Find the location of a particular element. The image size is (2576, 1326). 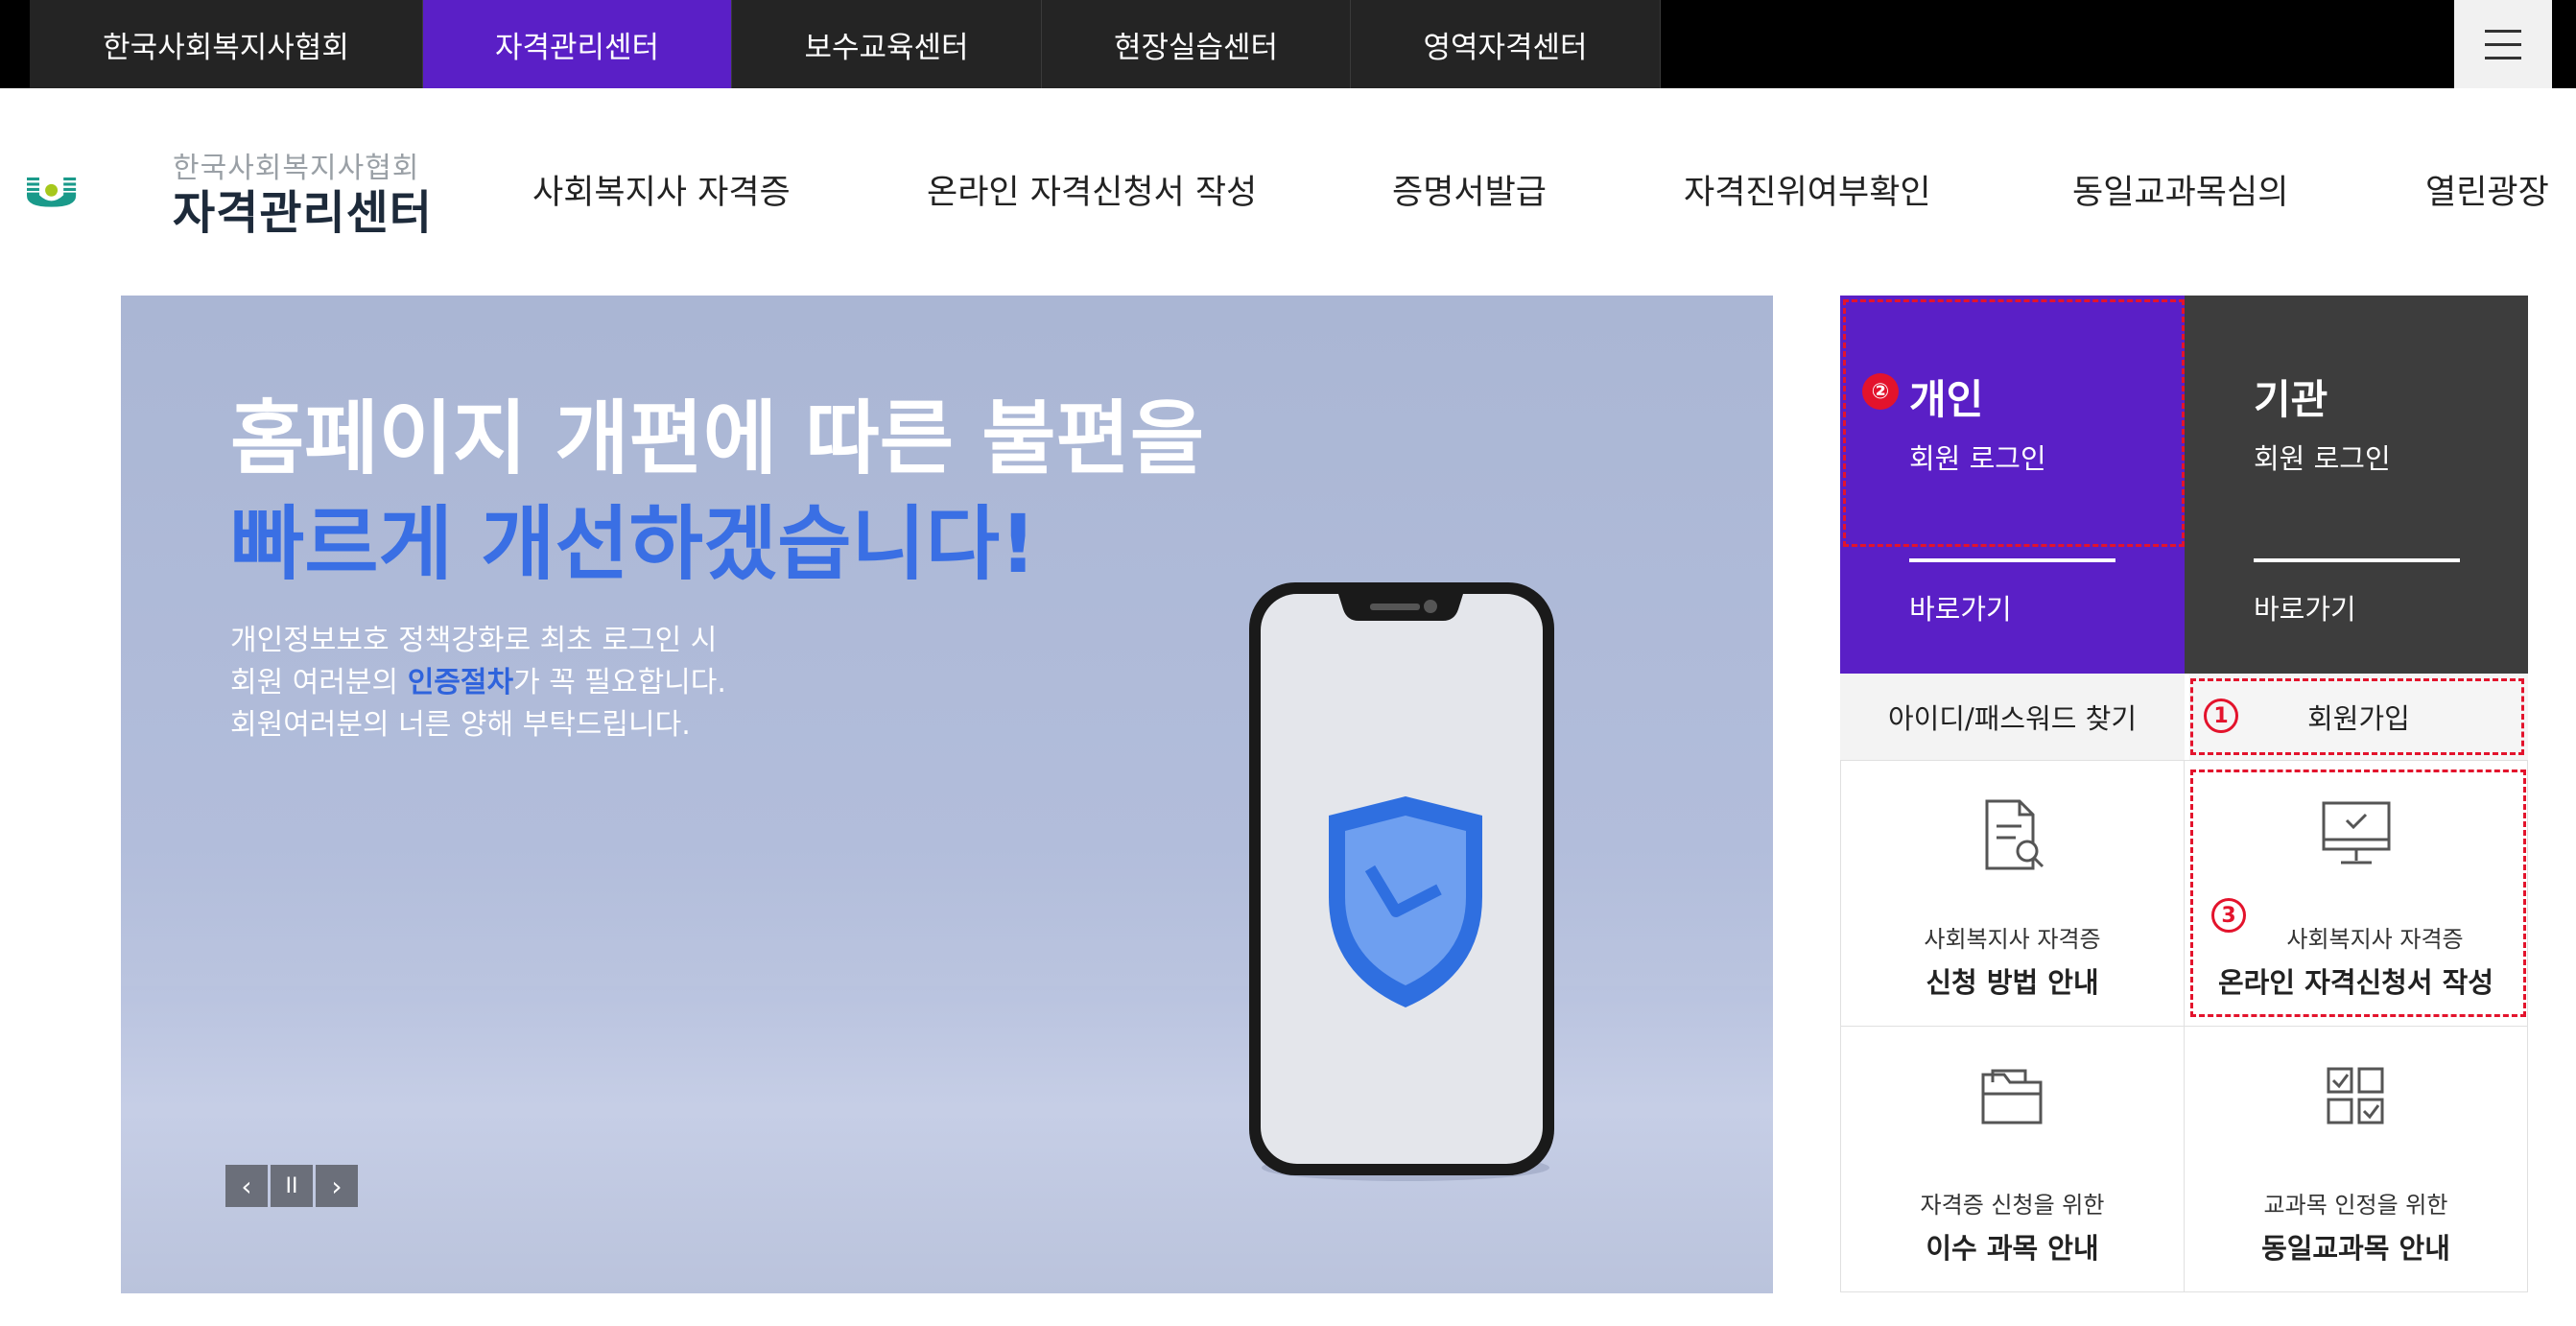

top-nav: 한국사회복지사협회 자격관리센터 보수교육센터 현장실습센터 영역자격센터 is located at coordinates (846, 44).